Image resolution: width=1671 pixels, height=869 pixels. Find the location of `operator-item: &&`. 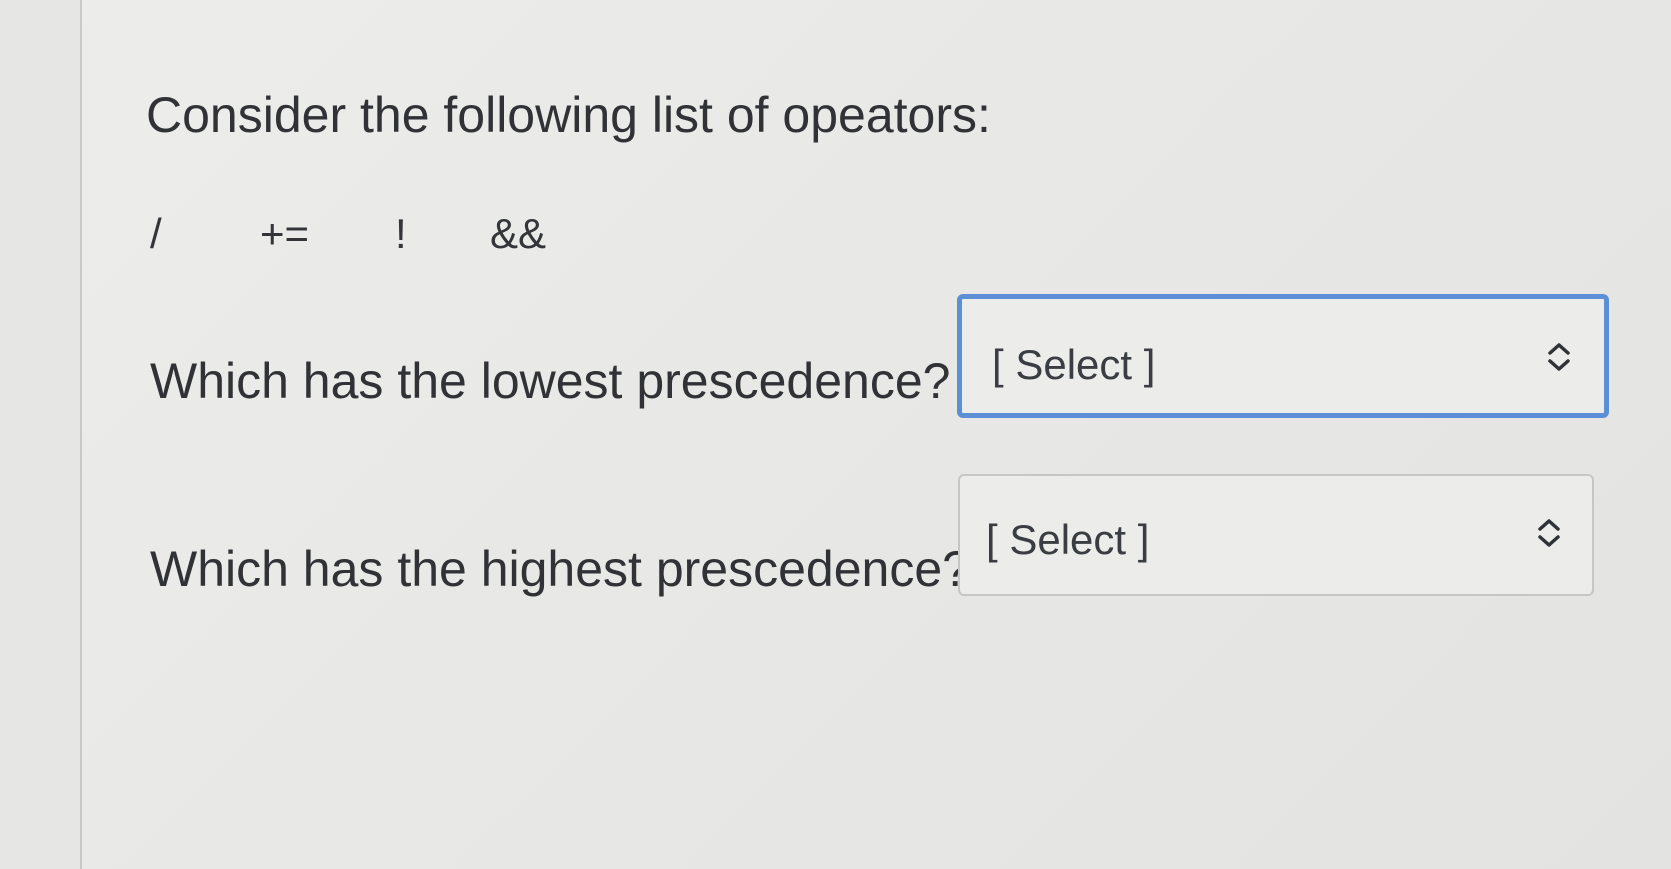

operator-item: && is located at coordinates (518, 233).